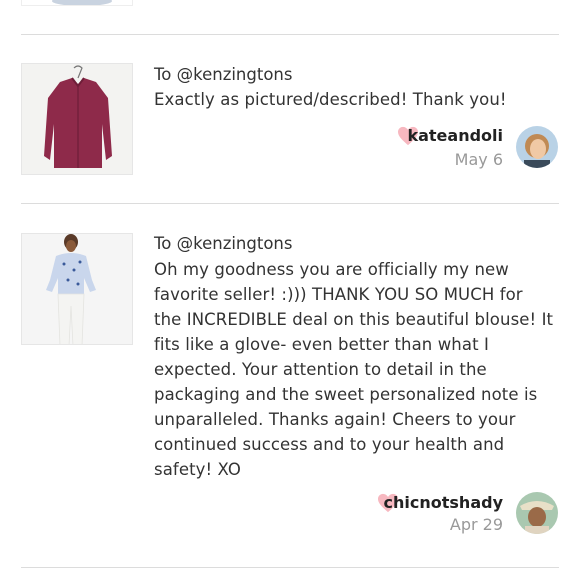  What do you see at coordinates (476, 524) in the screenshot?
I see `review-date: Apr 29` at bounding box center [476, 524].